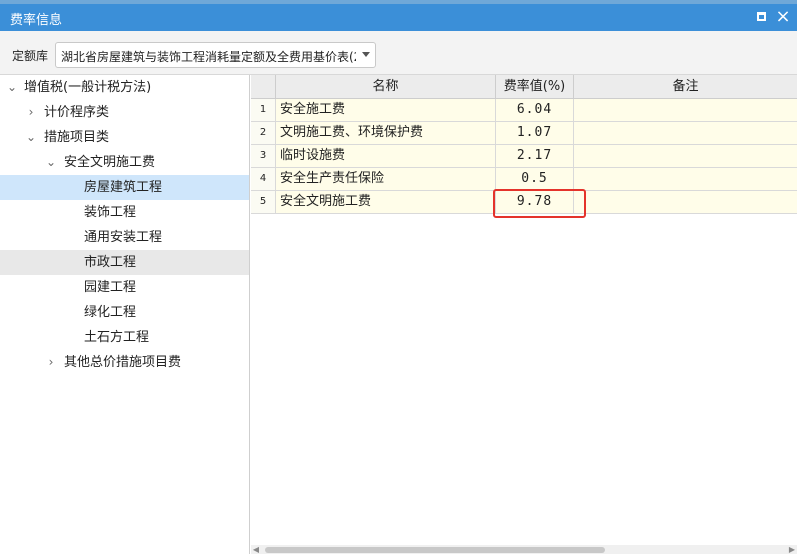  I want to click on horizontal-scrollbar: ◀ ▶, so click(524, 549).